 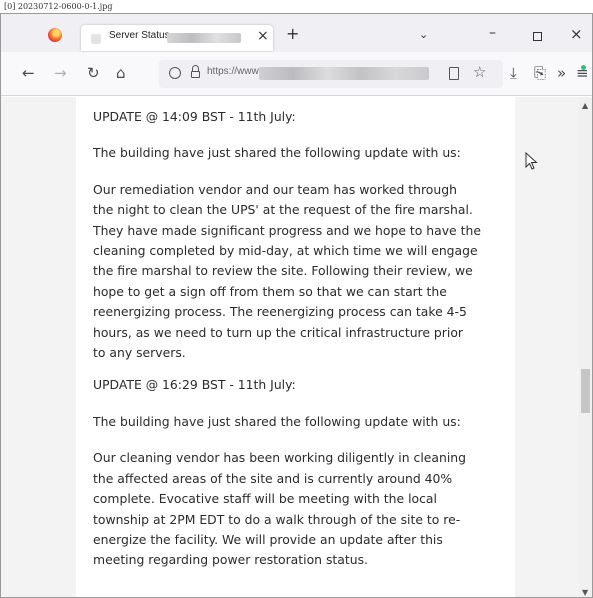 What do you see at coordinates (454, 73) in the screenshot?
I see `reader-view-icon` at bounding box center [454, 73].